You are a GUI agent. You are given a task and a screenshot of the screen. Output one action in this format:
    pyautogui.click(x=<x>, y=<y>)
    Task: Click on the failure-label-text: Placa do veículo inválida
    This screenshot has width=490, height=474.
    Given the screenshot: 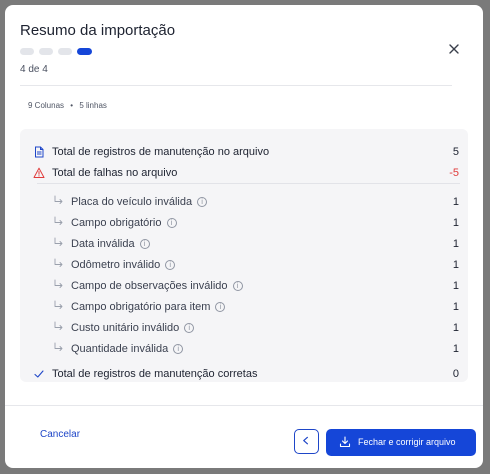 What is the action you would take?
    pyautogui.click(x=132, y=202)
    